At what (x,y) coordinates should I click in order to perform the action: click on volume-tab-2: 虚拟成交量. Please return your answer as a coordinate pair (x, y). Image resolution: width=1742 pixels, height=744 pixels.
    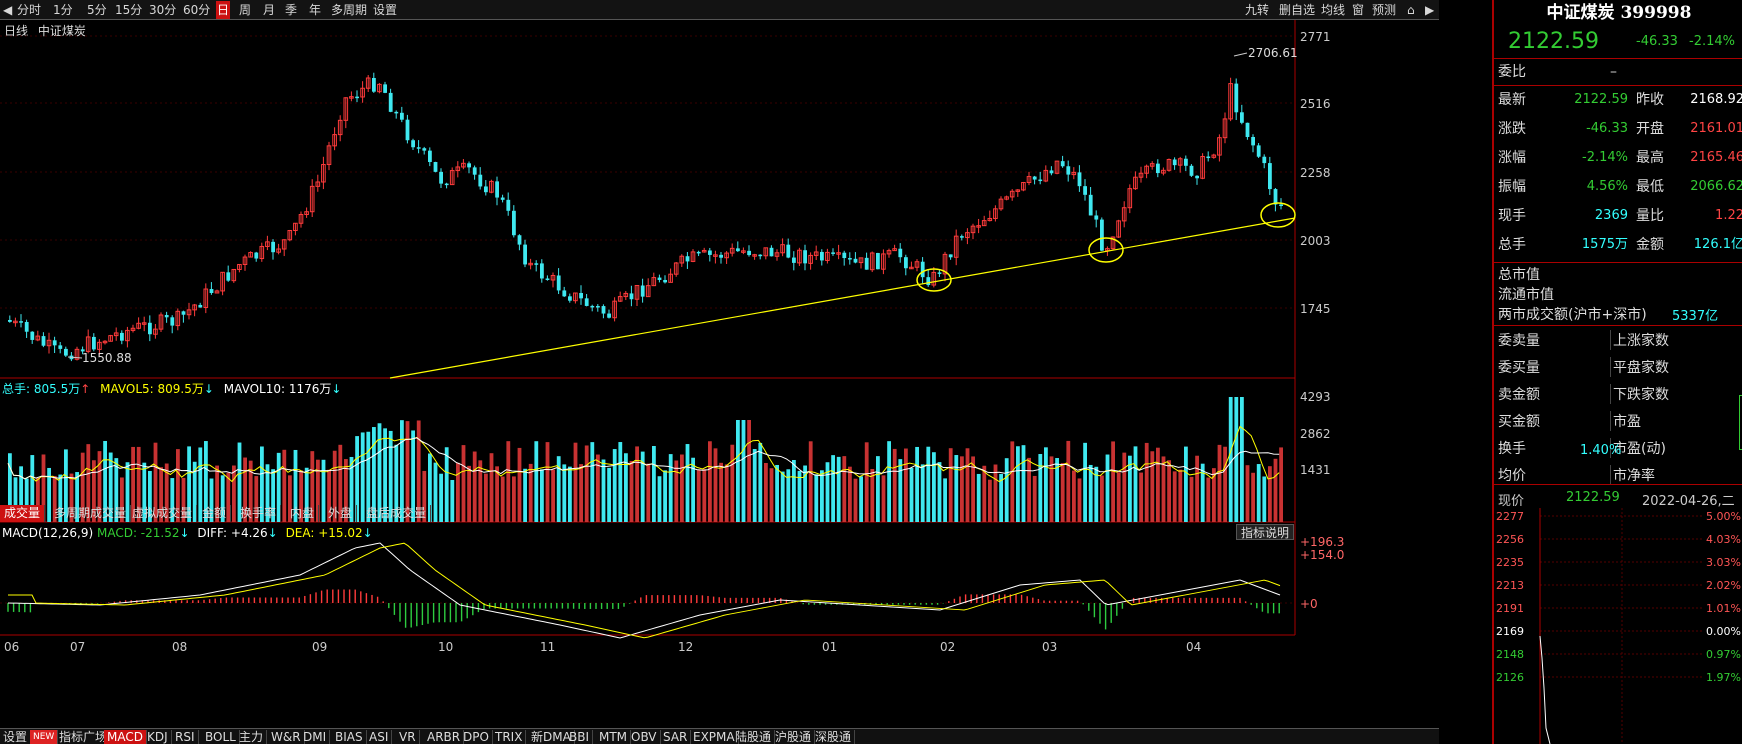
    Looking at the image, I should click on (163, 513).